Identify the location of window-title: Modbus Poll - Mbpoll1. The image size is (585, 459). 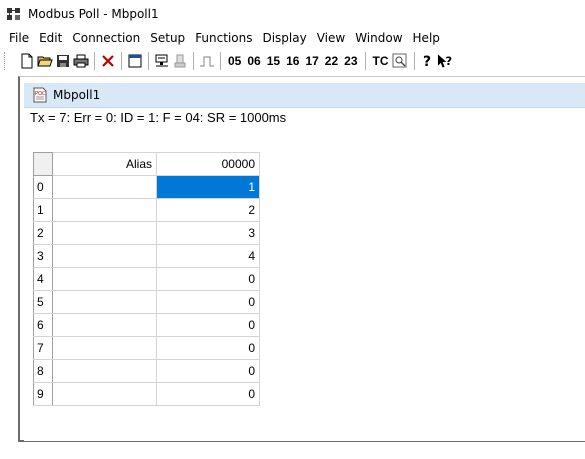
(93, 14).